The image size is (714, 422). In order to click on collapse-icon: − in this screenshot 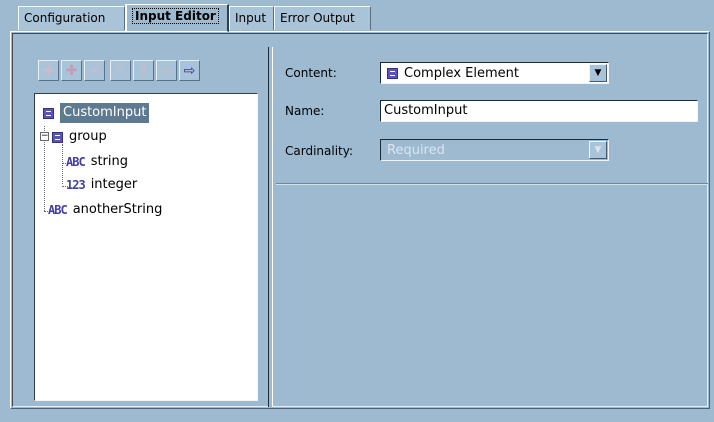, I will do `click(44, 136)`.